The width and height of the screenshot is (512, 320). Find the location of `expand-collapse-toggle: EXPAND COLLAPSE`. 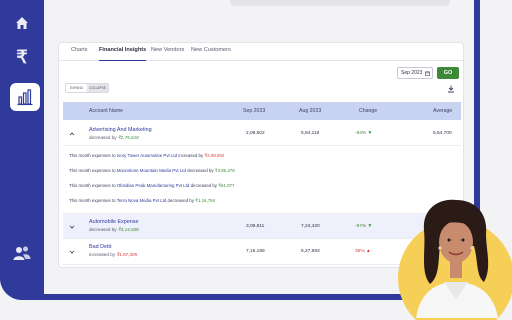

expand-collapse-toggle: EXPAND COLLAPSE is located at coordinates (87, 88).